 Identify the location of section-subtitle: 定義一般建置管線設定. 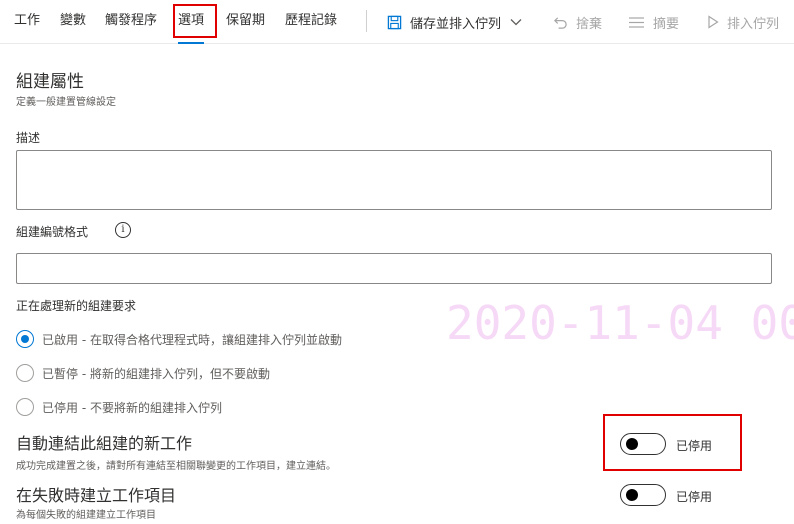
(66, 102).